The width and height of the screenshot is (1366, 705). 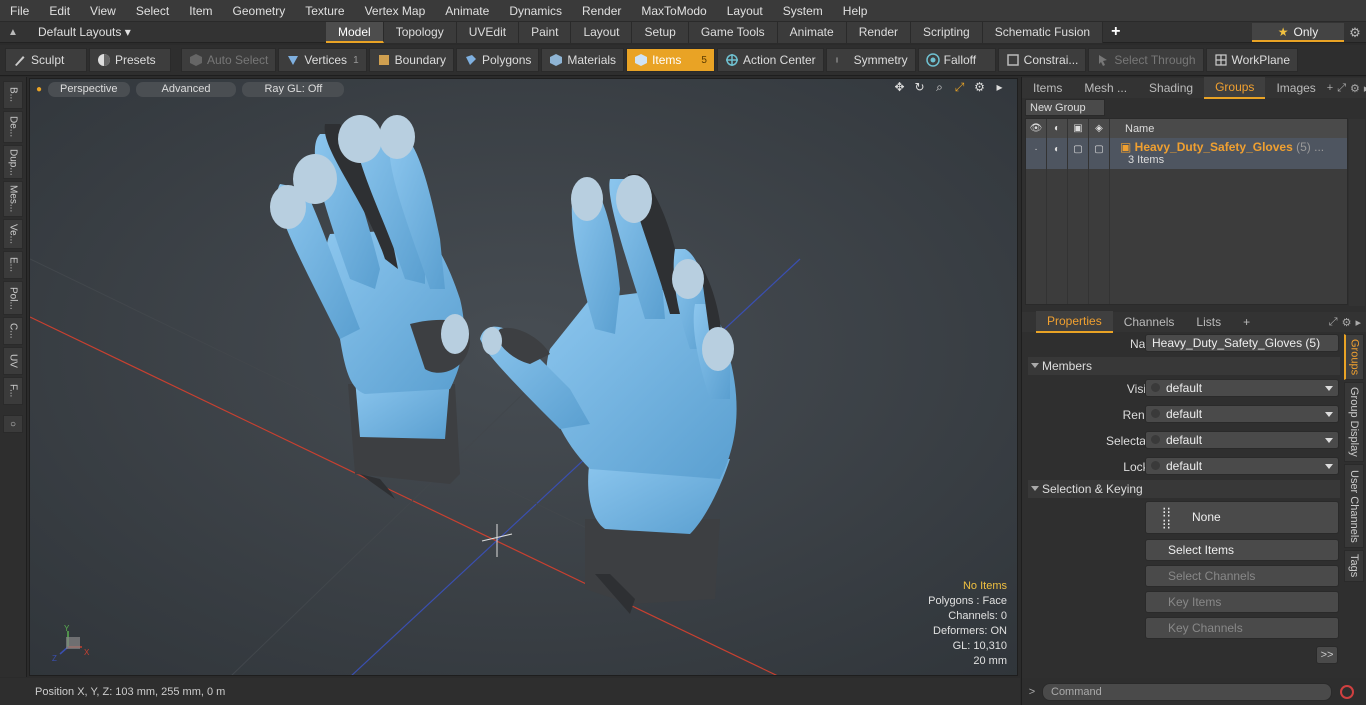 I want to click on menu-geometry: Geometry, so click(x=259, y=11).